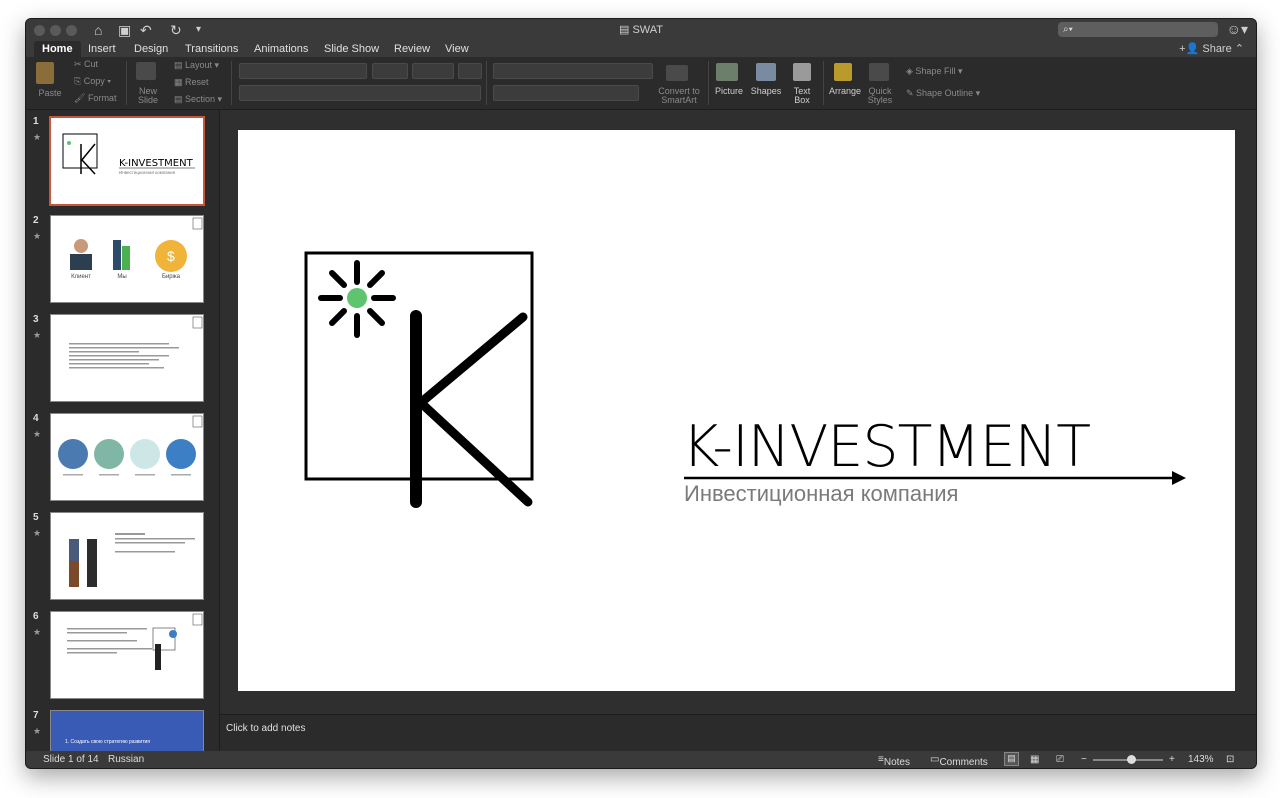  Describe the element at coordinates (92, 81) in the screenshot. I see `copy-button: ⎘ Copy ▾` at that location.